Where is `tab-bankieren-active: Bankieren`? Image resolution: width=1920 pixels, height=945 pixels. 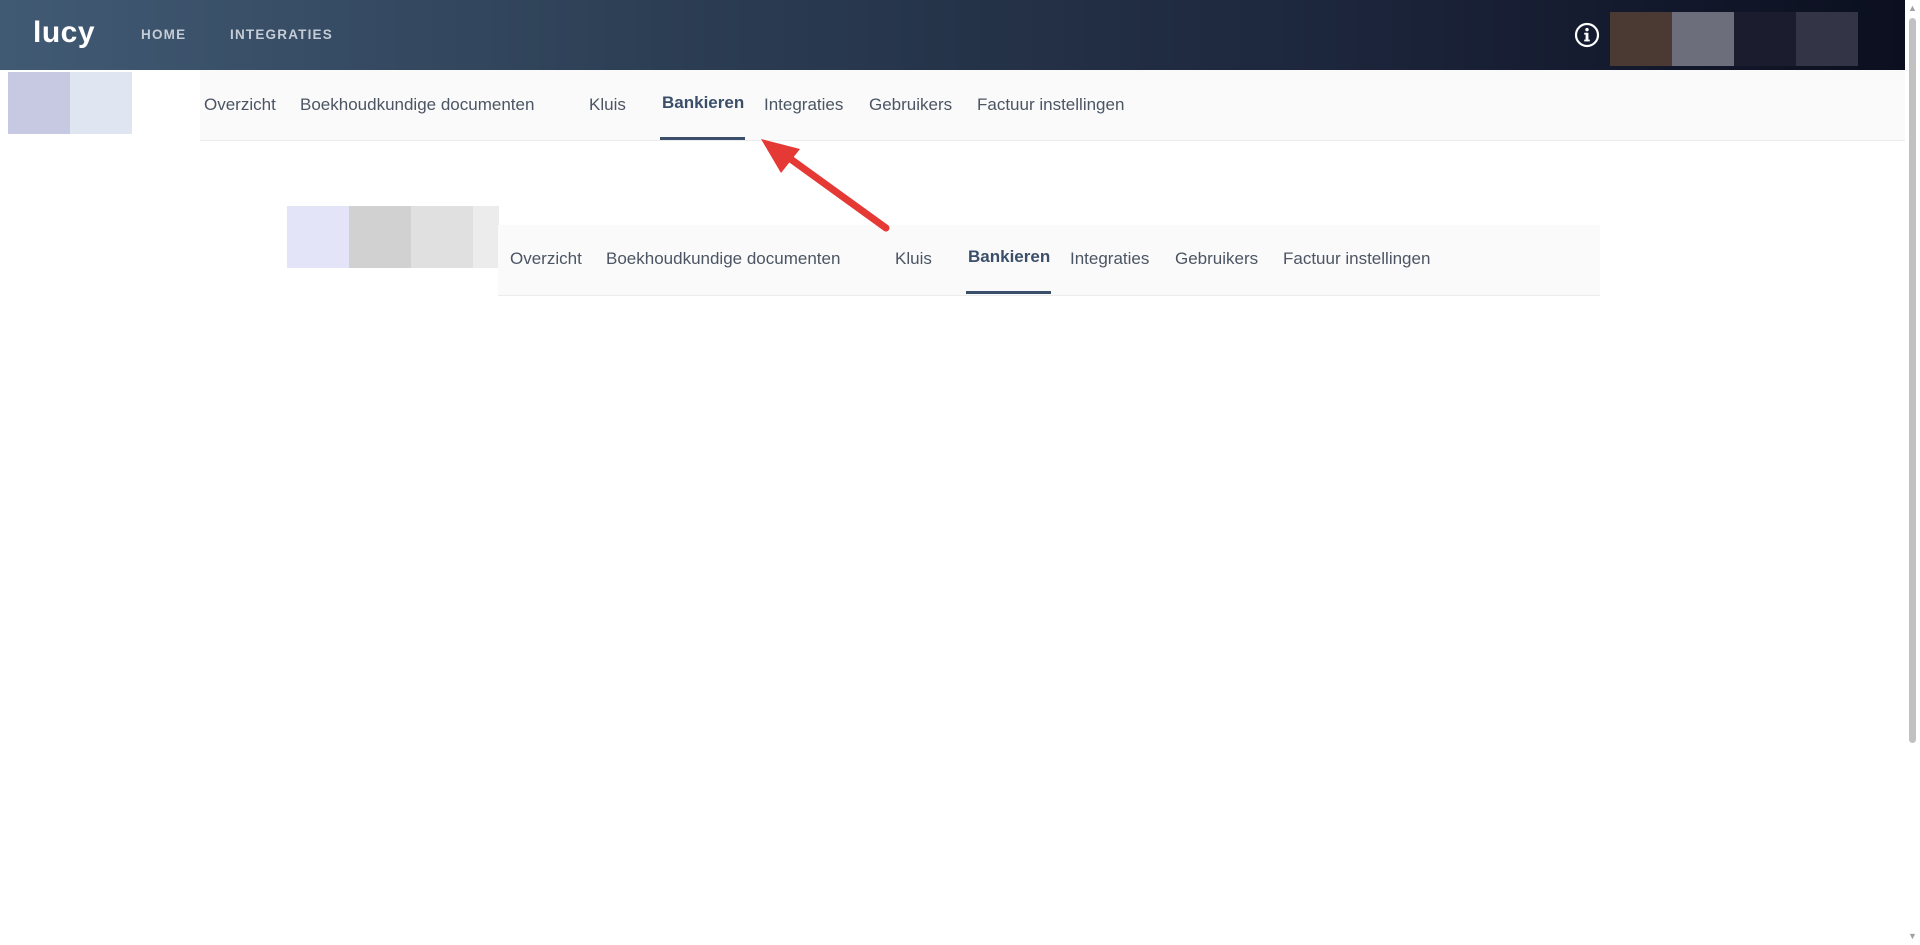
tab-bankieren-active: Bankieren is located at coordinates (703, 103).